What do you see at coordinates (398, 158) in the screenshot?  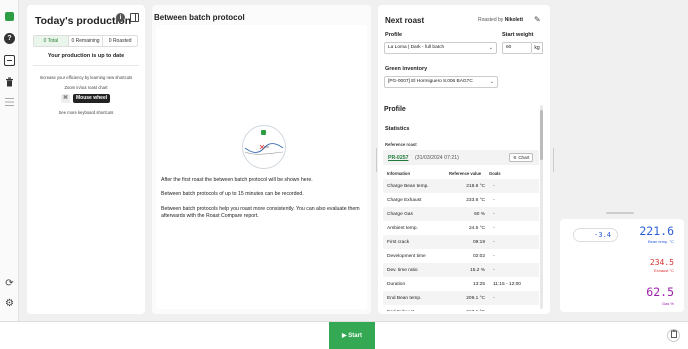 I see `reference-roast-link: PR-0257` at bounding box center [398, 158].